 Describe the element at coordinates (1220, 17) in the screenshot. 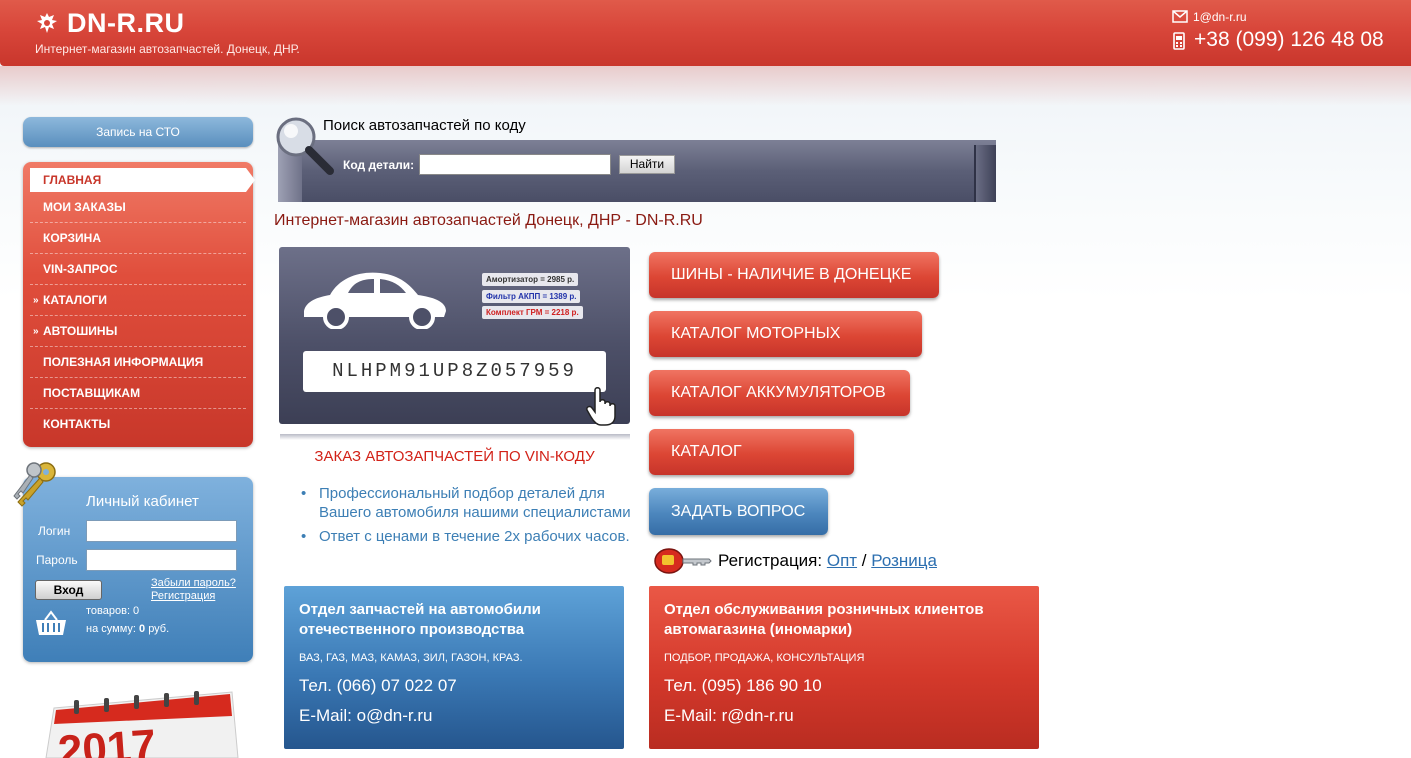

I see `header-email: 1@dn-r.ru` at that location.